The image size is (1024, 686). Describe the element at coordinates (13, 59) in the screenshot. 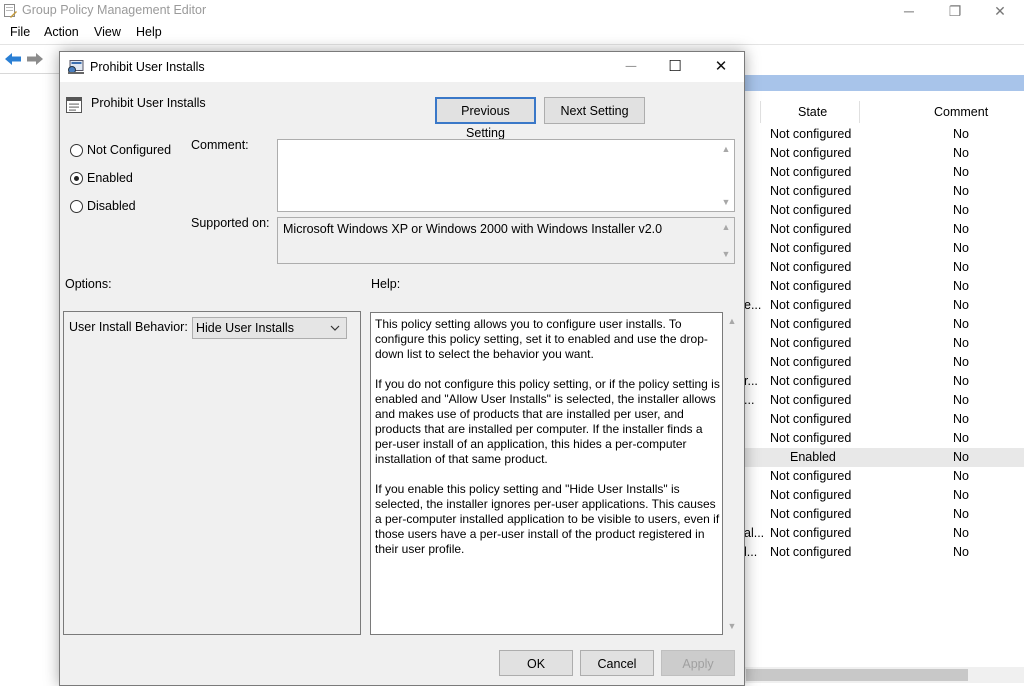

I see `back-arrow-icon` at that location.